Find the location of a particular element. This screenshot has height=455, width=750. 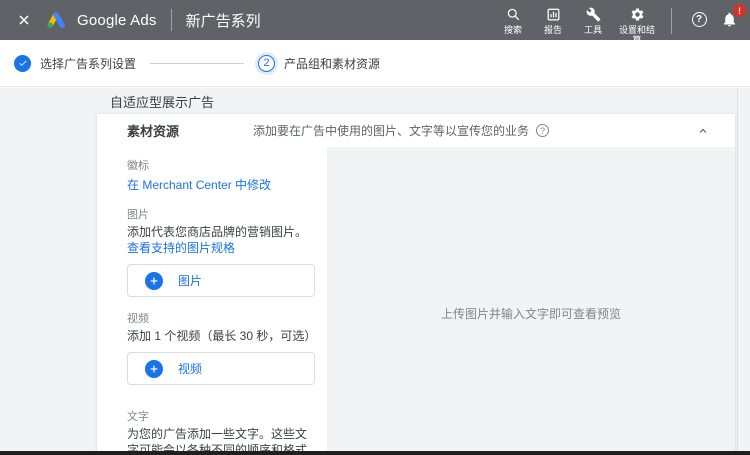

ad-type-heading: 自适应型展示广告 is located at coordinates (162, 102).